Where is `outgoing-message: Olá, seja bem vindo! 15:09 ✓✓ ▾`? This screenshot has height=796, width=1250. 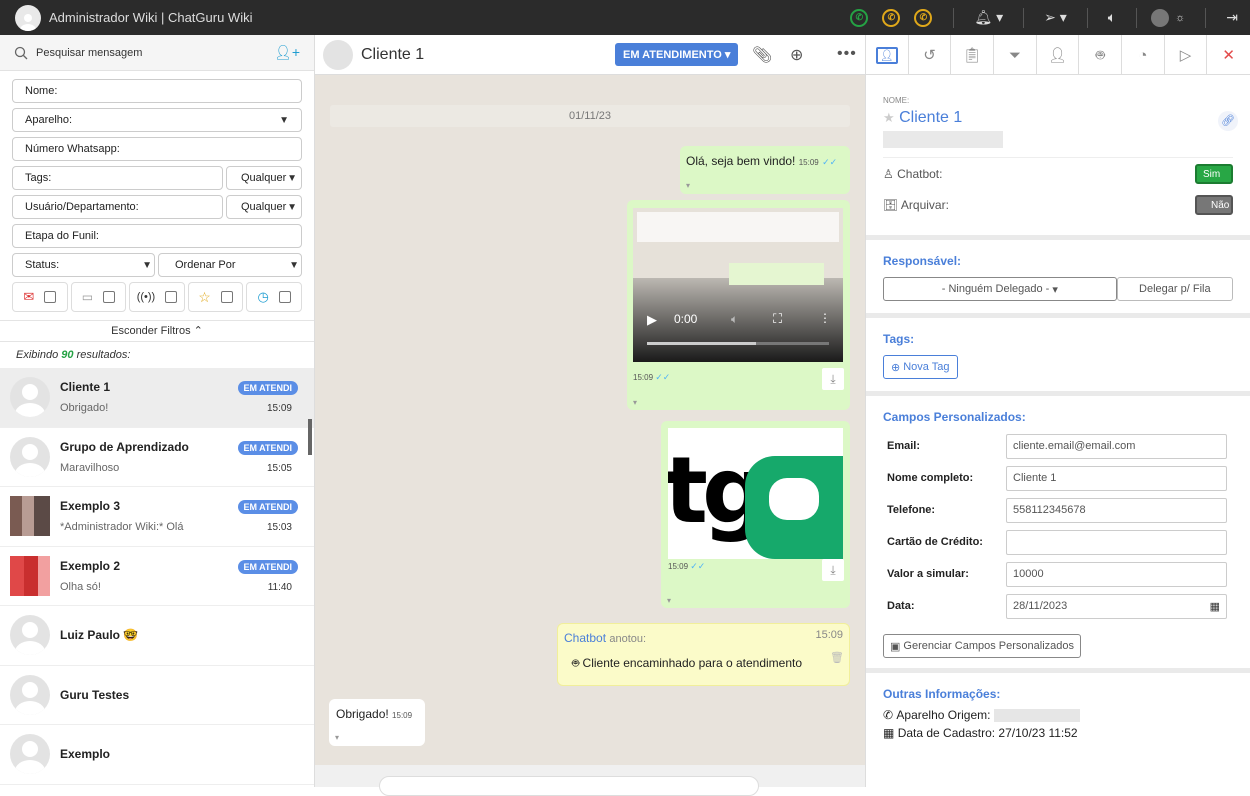
outgoing-message: Olá, seja bem vindo! 15:09 ✓✓ ▾ is located at coordinates (765, 170).